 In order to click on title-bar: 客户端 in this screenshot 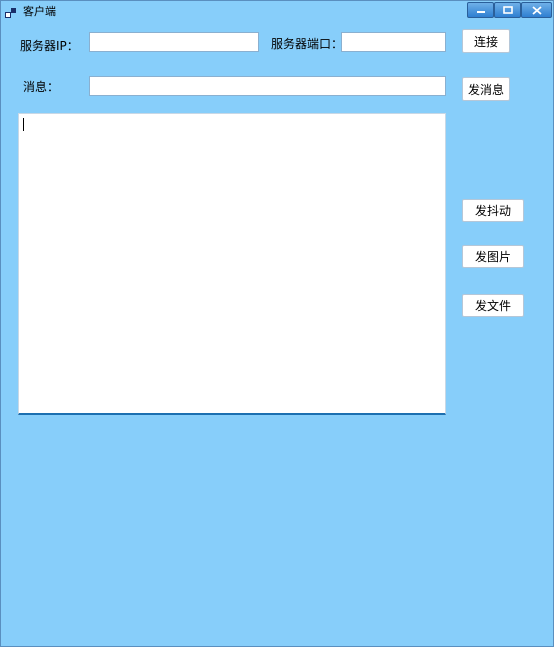, I will do `click(277, 9)`.